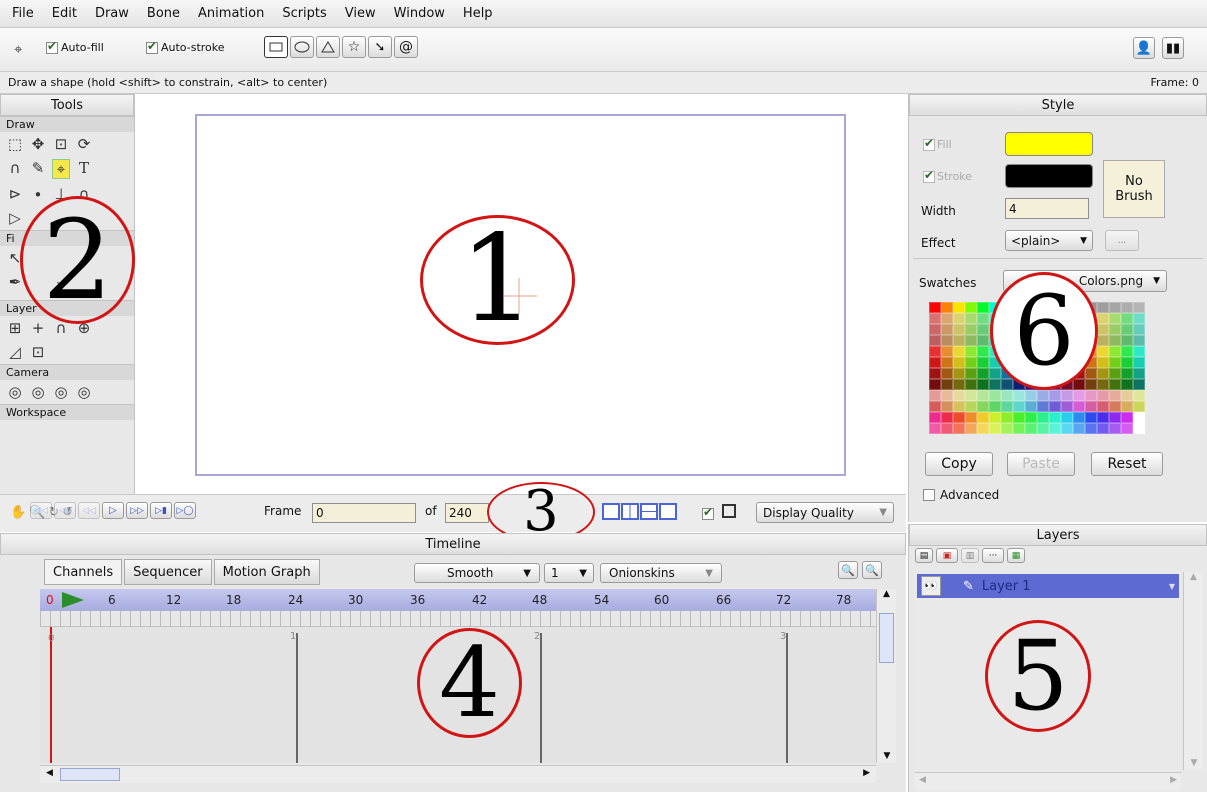 The width and height of the screenshot is (1207, 792). What do you see at coordinates (18, 512) in the screenshot?
I see `hand-tool-icon: ✋` at bounding box center [18, 512].